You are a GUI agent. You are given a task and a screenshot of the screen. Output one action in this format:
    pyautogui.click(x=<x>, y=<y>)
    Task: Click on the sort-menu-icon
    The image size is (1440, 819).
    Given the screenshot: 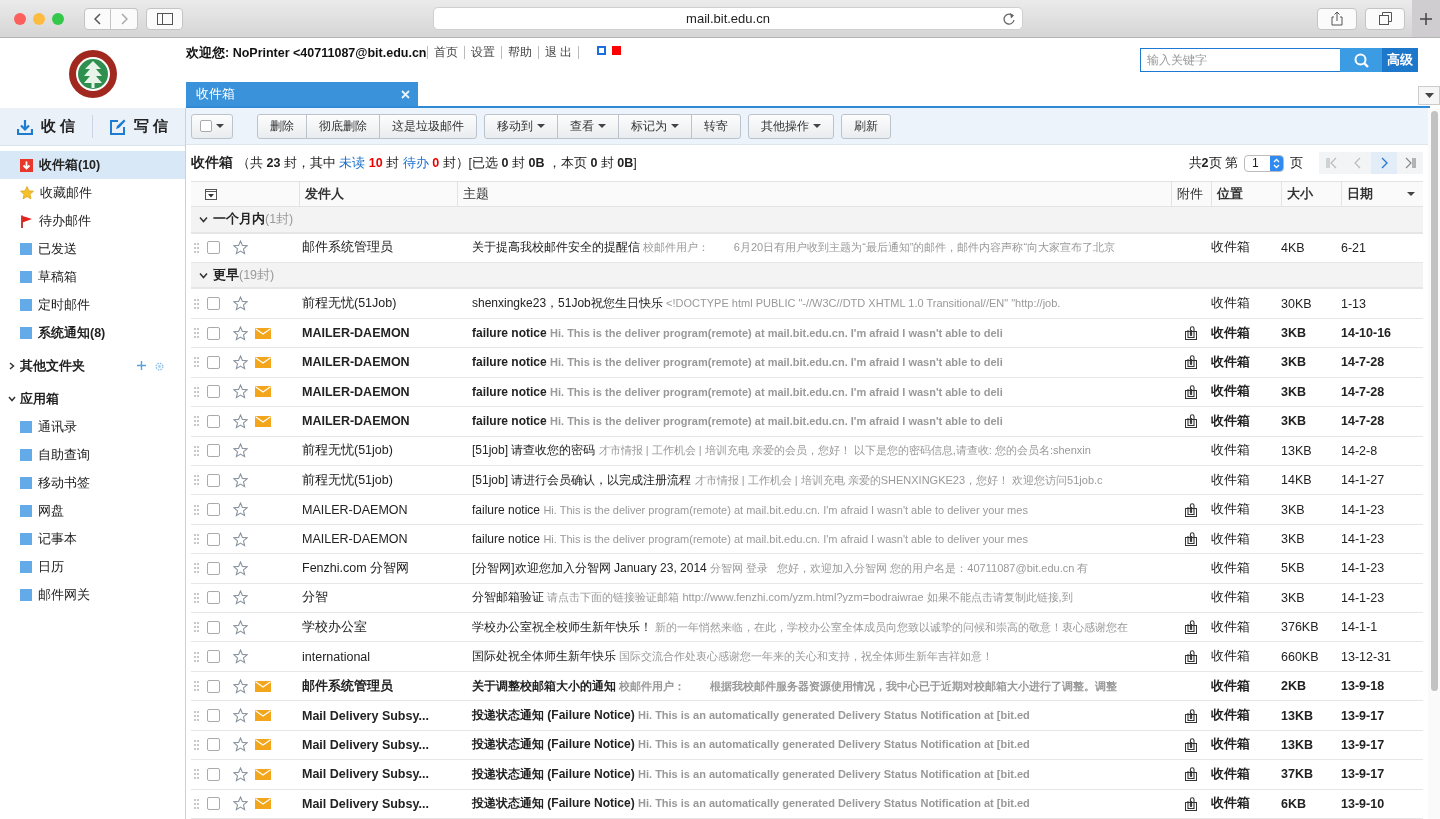 What is the action you would take?
    pyautogui.click(x=211, y=194)
    